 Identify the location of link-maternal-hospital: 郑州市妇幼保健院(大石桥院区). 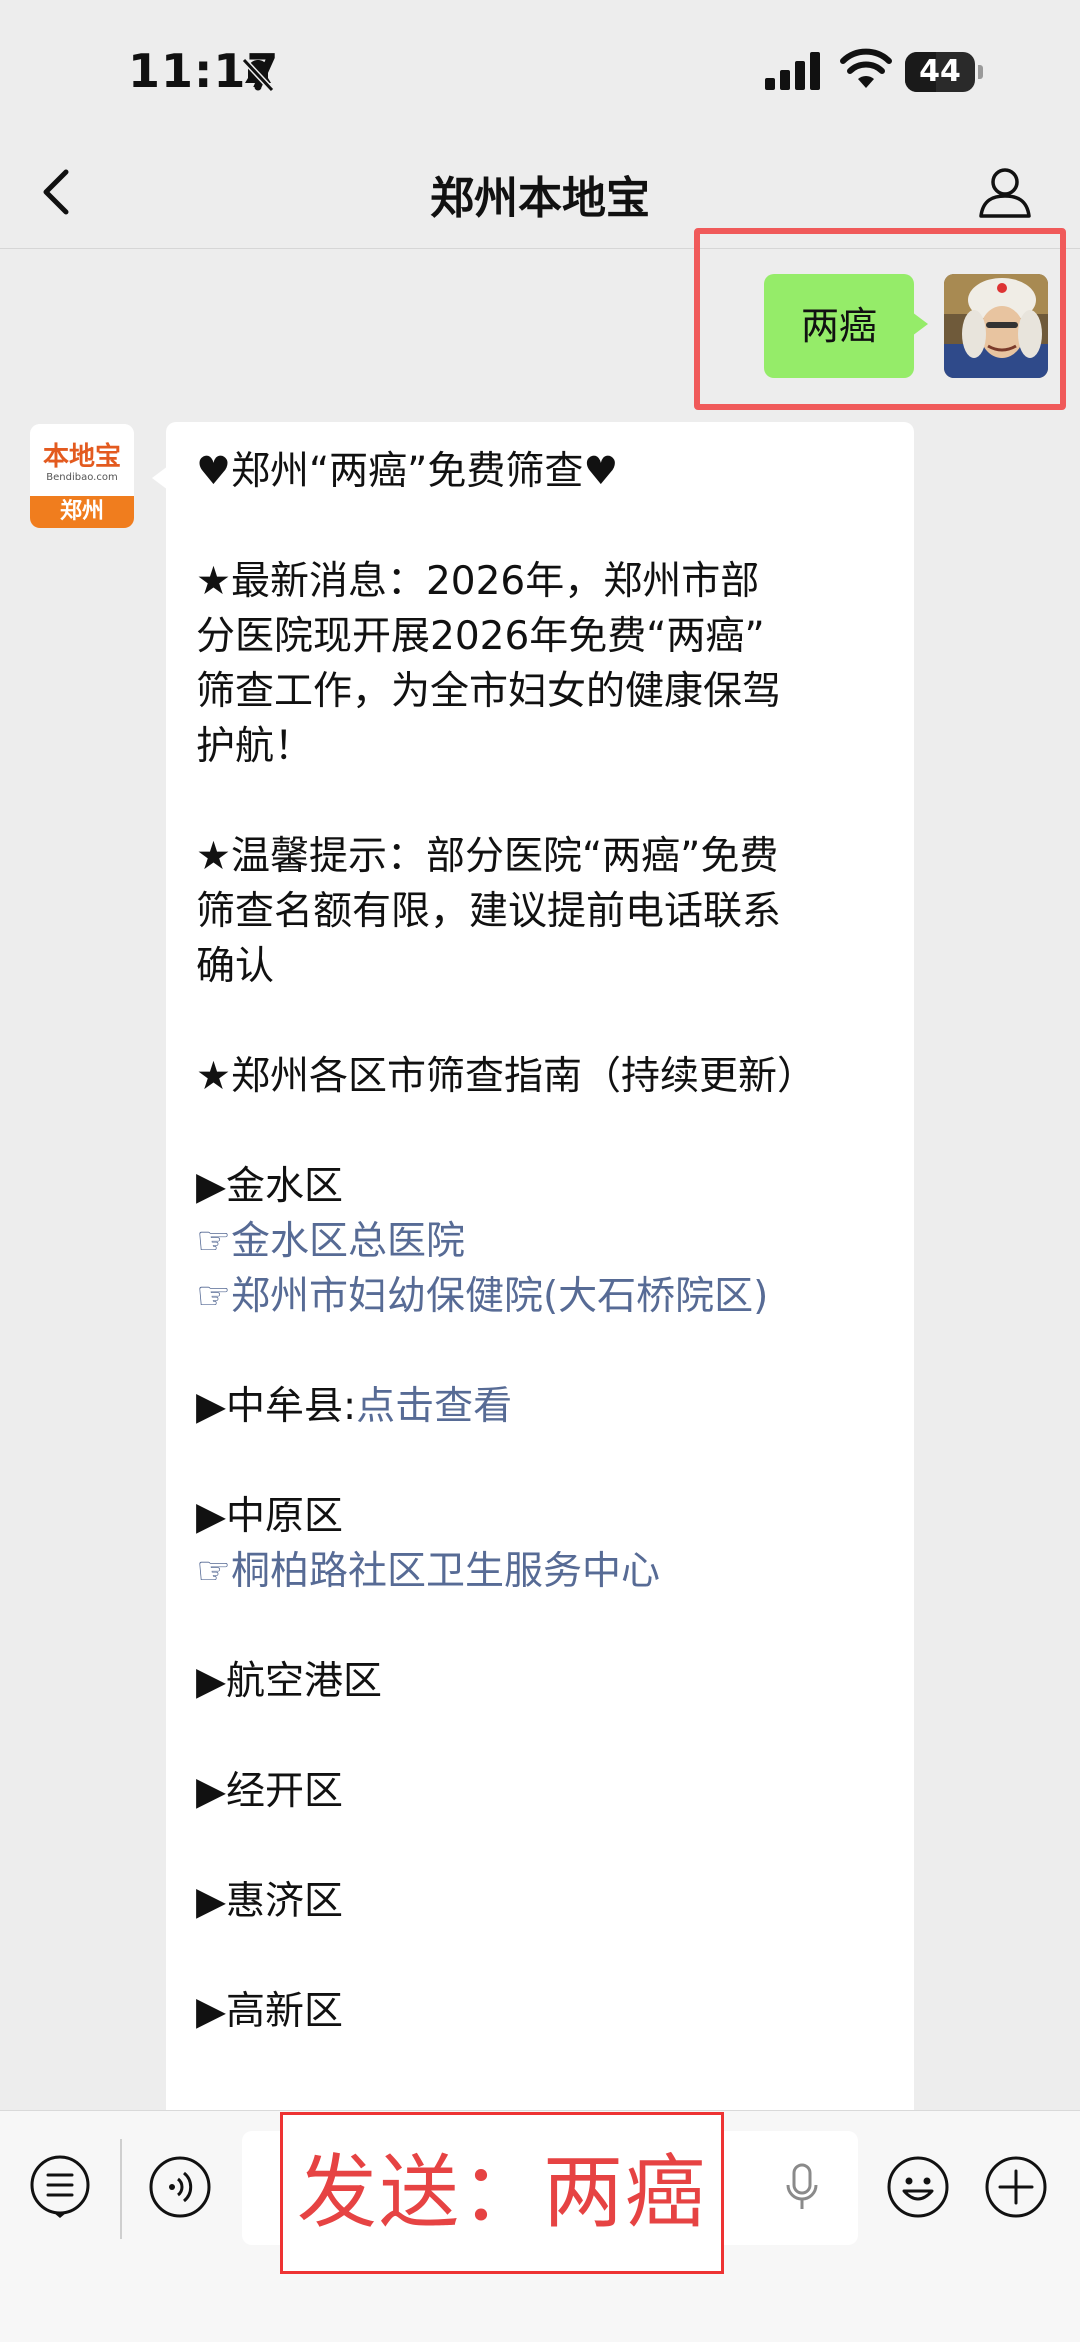
(499, 1296).